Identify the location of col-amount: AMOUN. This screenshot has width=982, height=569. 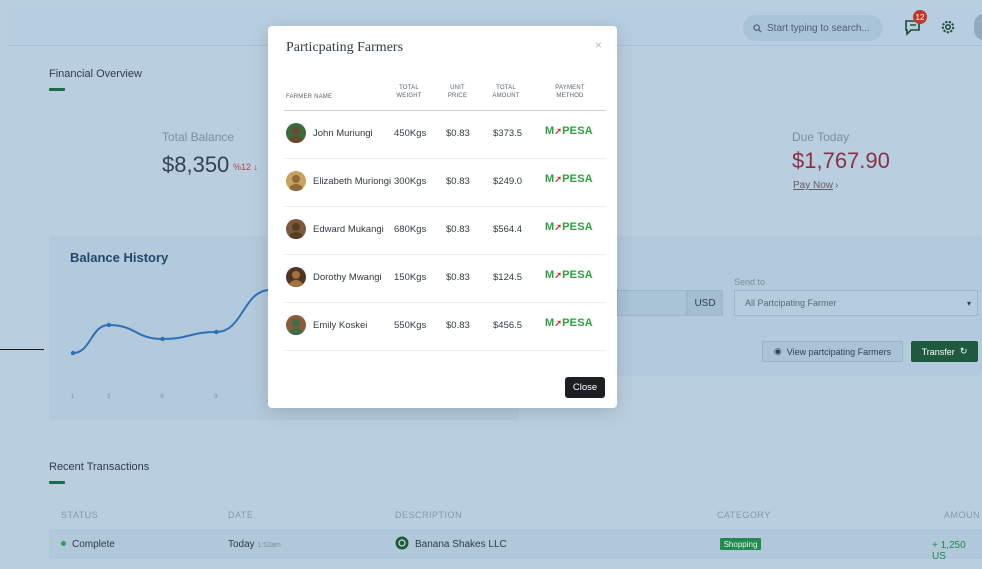
(962, 515).